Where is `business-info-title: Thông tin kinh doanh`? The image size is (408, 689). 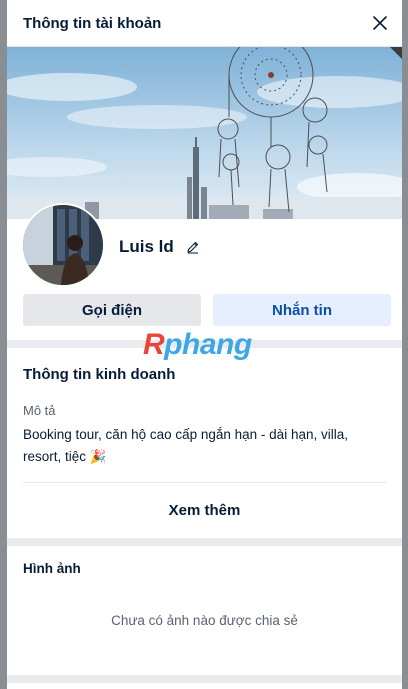 business-info-title: Thông tin kinh doanh is located at coordinates (99, 374).